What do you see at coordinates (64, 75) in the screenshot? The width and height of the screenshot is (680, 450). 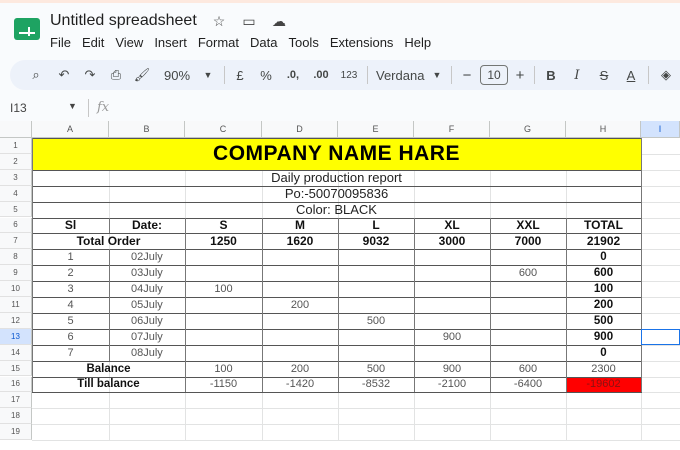 I see `undo-icon: ↶` at bounding box center [64, 75].